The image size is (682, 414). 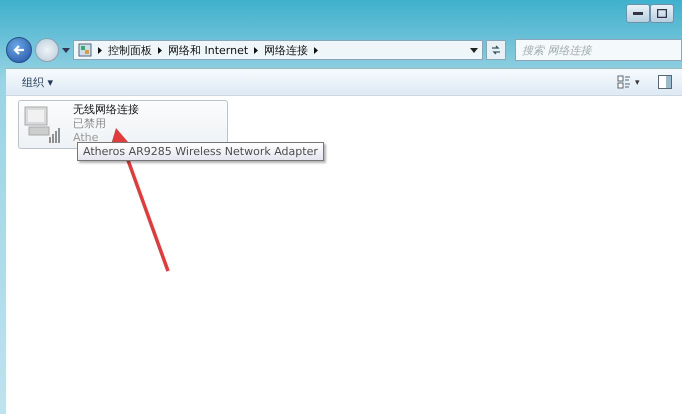 I want to click on breadcrumb: 控制面板, so click(x=130, y=50).